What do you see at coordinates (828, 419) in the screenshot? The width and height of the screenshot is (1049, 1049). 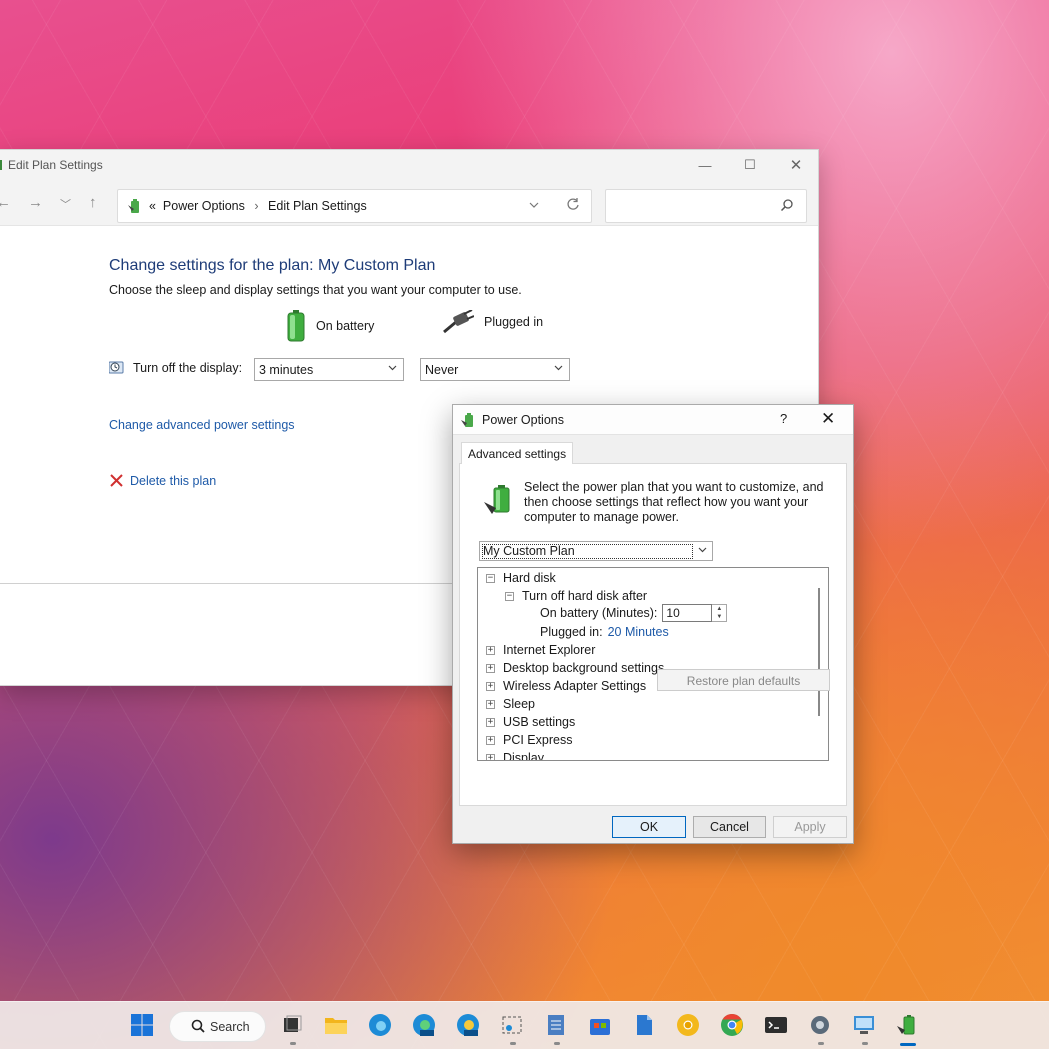 I see `dialog-close-button: ✕` at bounding box center [828, 419].